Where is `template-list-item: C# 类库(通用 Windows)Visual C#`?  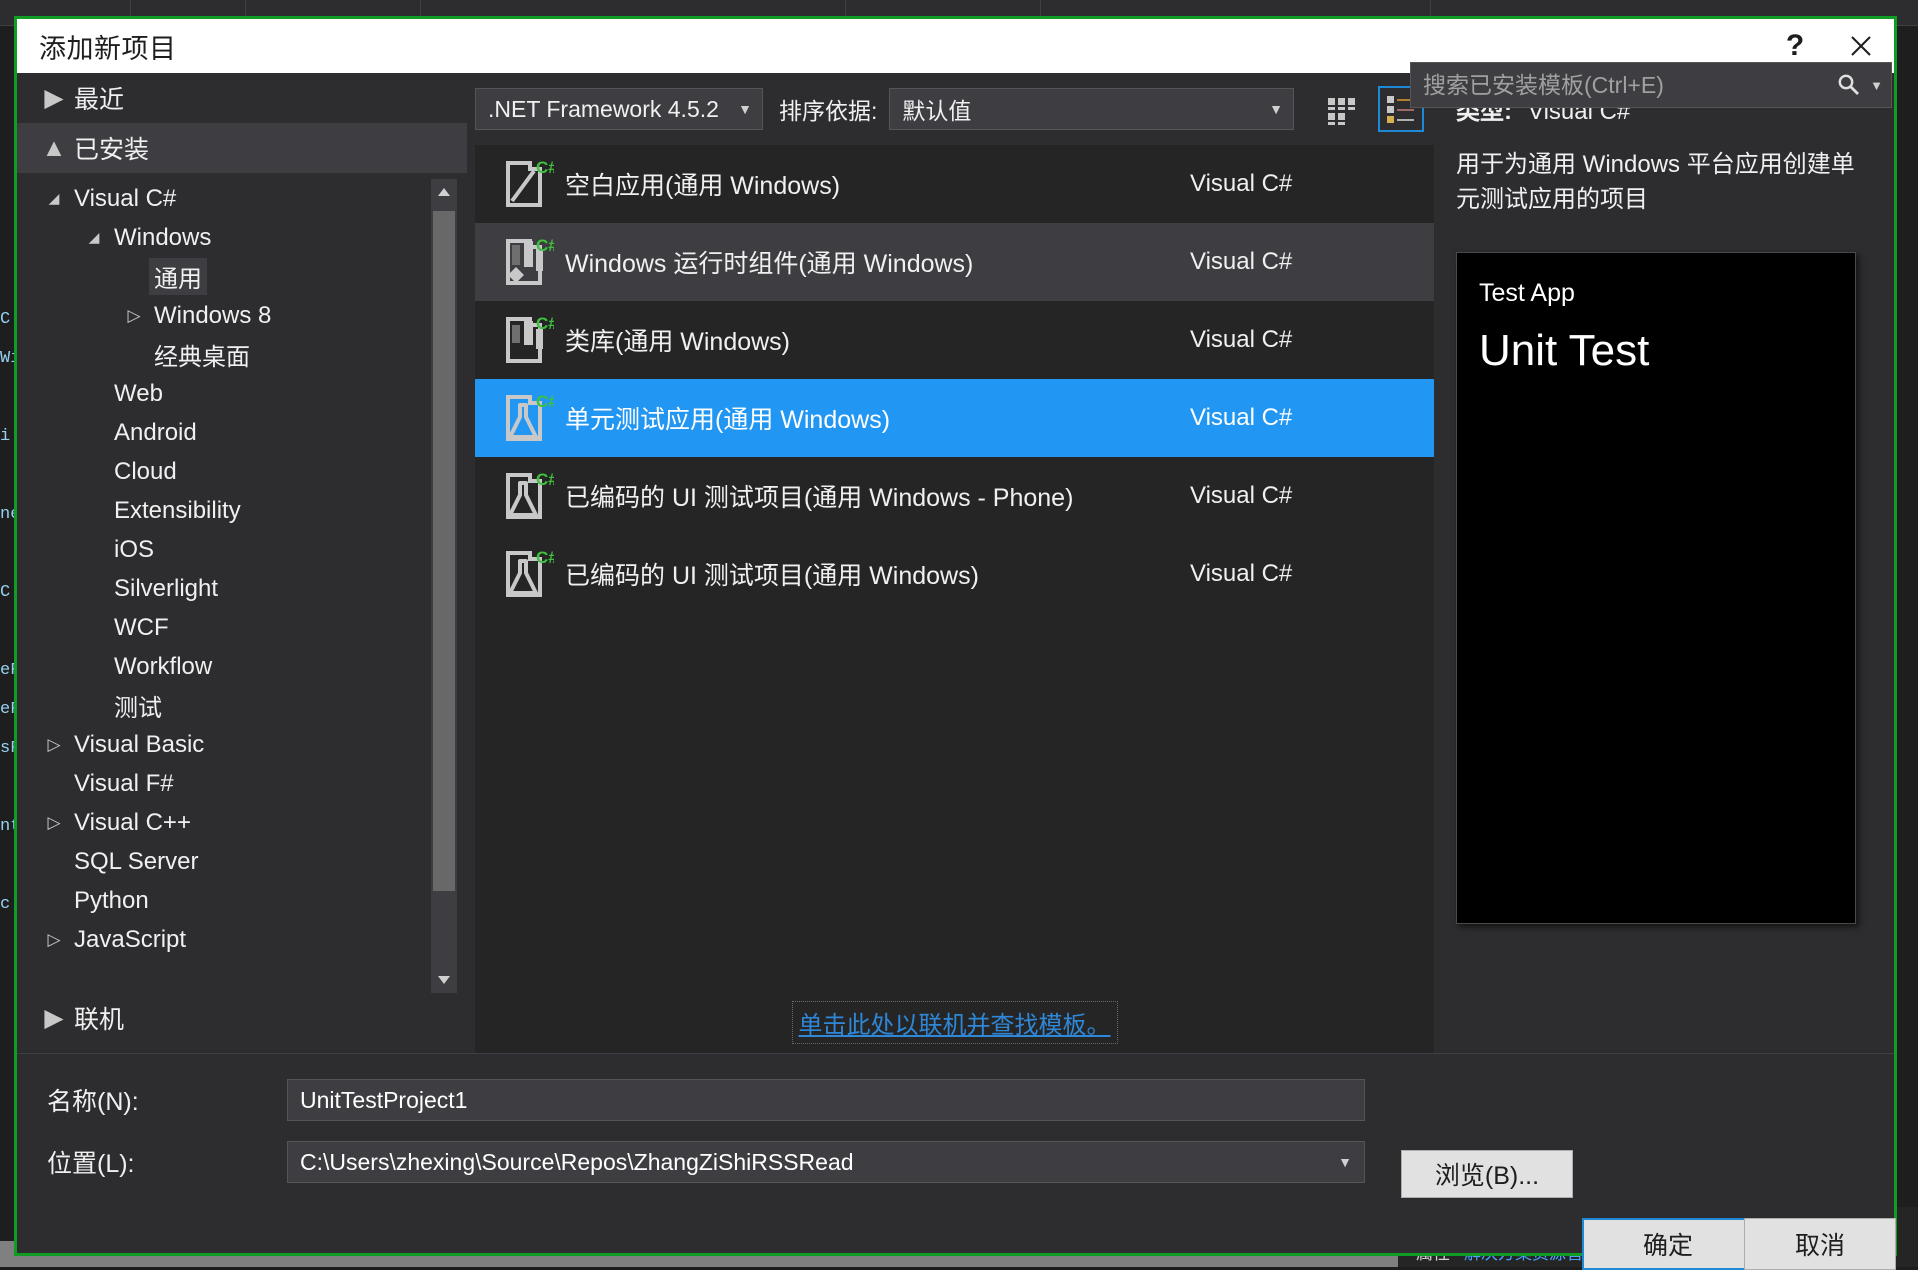 template-list-item: C# 类库(通用 Windows)Visual C# is located at coordinates (954, 340).